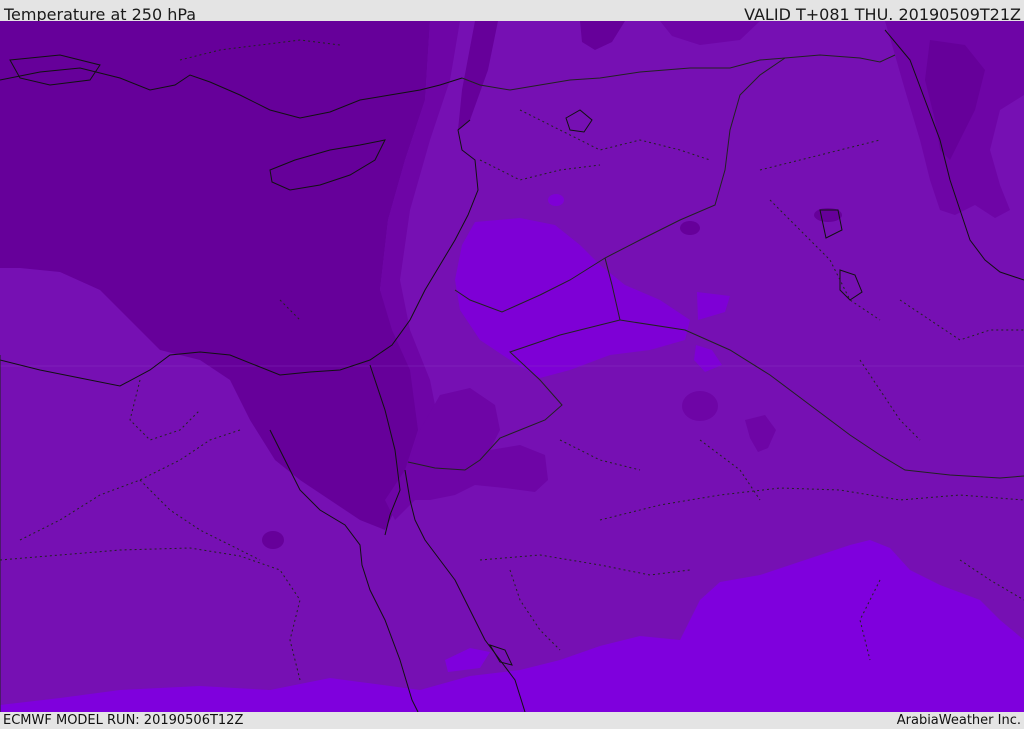 This screenshot has width=1024, height=729. I want to click on model-run-label: ECMWF MODEL RUN: 20190506T12Z, so click(123, 720).